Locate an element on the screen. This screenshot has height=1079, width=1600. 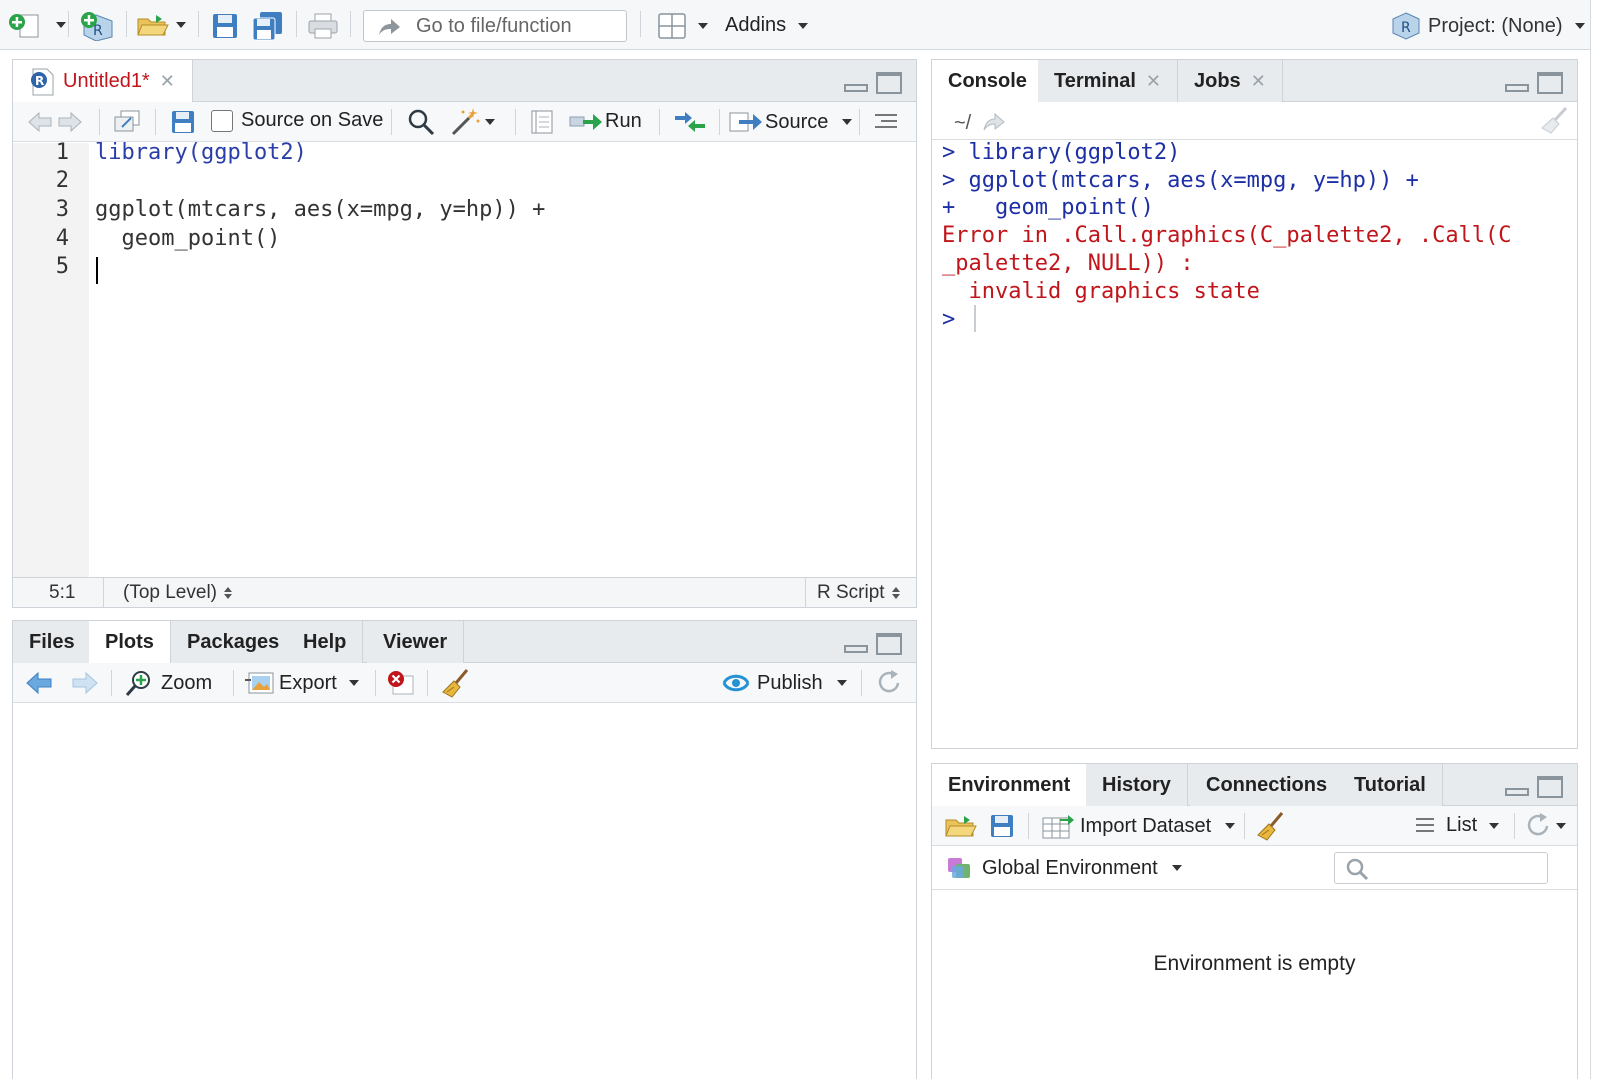
remove-plot-button is located at coordinates (401, 683).